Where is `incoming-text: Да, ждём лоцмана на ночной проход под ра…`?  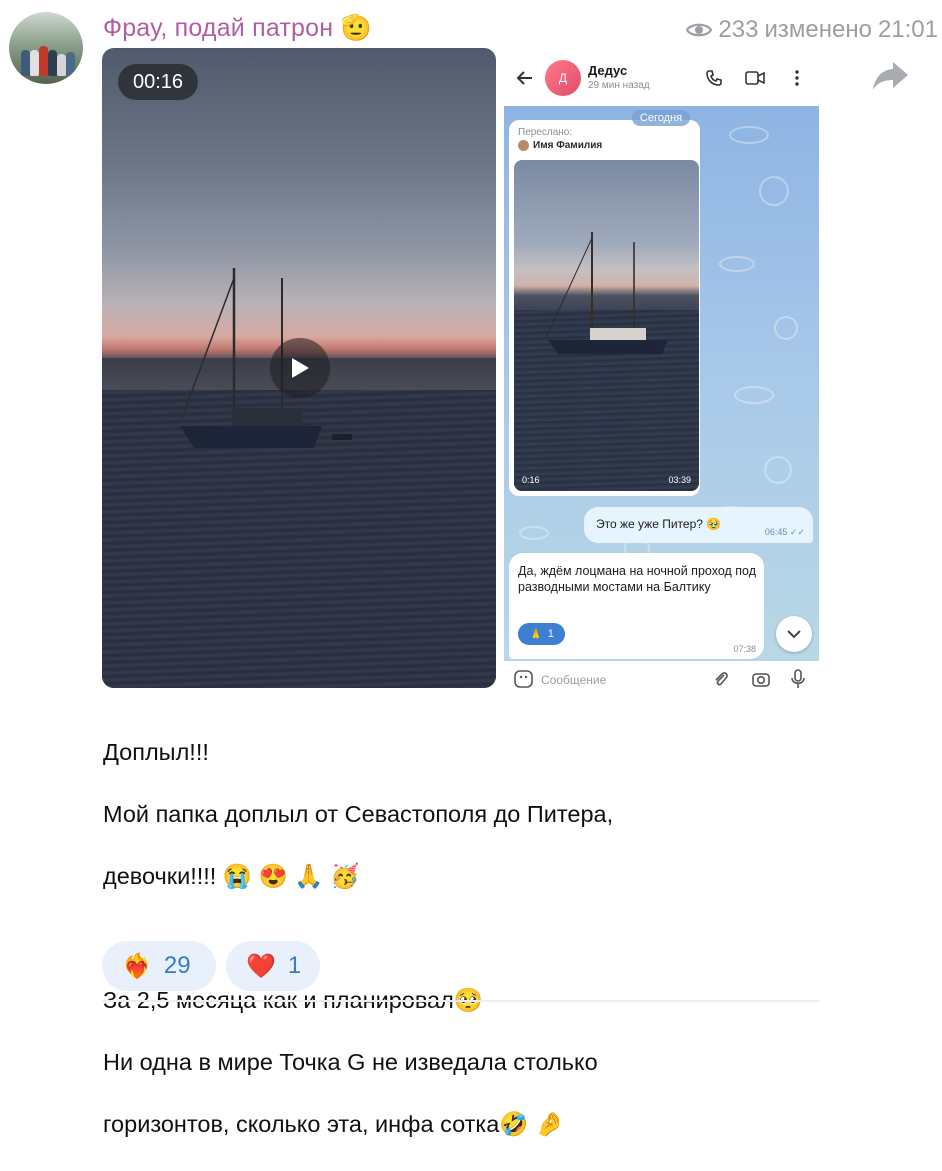 incoming-text: Да, ждём лоцмана на ночной проход под ра… is located at coordinates (637, 579).